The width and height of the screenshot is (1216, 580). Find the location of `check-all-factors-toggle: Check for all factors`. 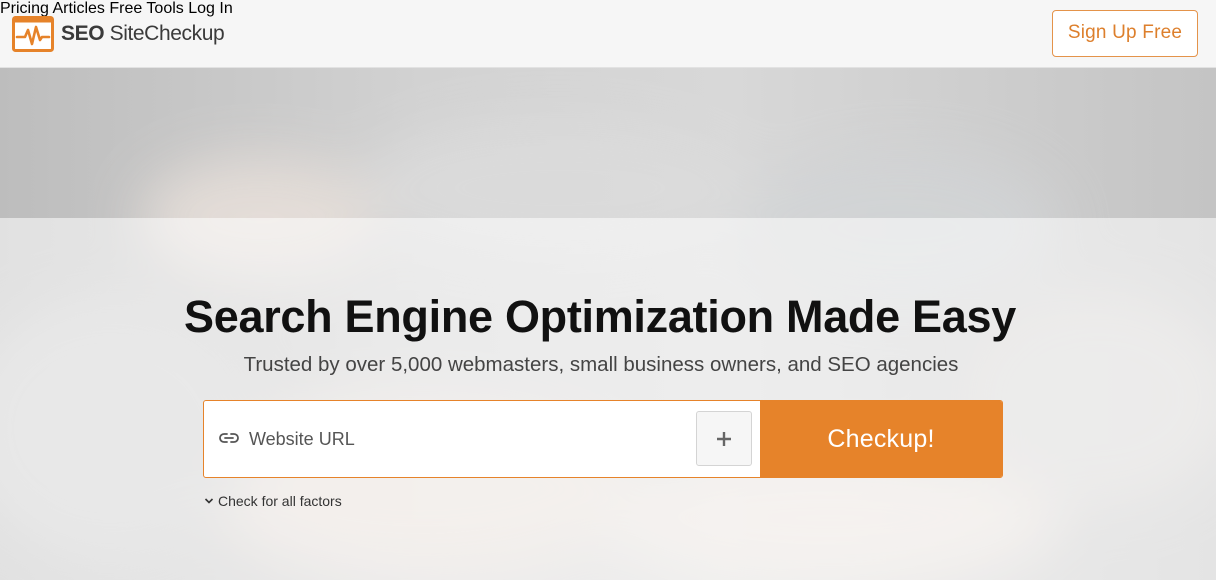

check-all-factors-toggle: Check for all factors is located at coordinates (273, 501).